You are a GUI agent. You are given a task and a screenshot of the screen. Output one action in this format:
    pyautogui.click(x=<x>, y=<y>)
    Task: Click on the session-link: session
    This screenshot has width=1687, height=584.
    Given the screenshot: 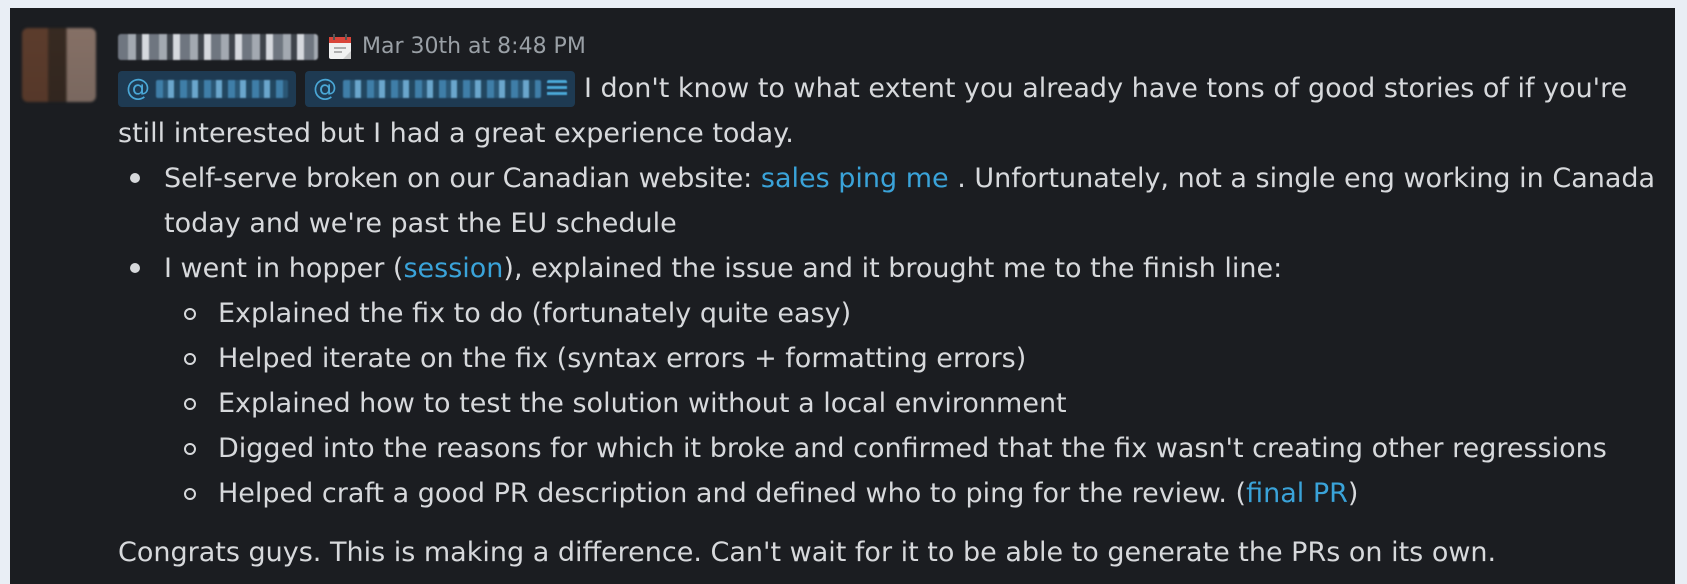 What is the action you would take?
    pyautogui.click(x=453, y=268)
    